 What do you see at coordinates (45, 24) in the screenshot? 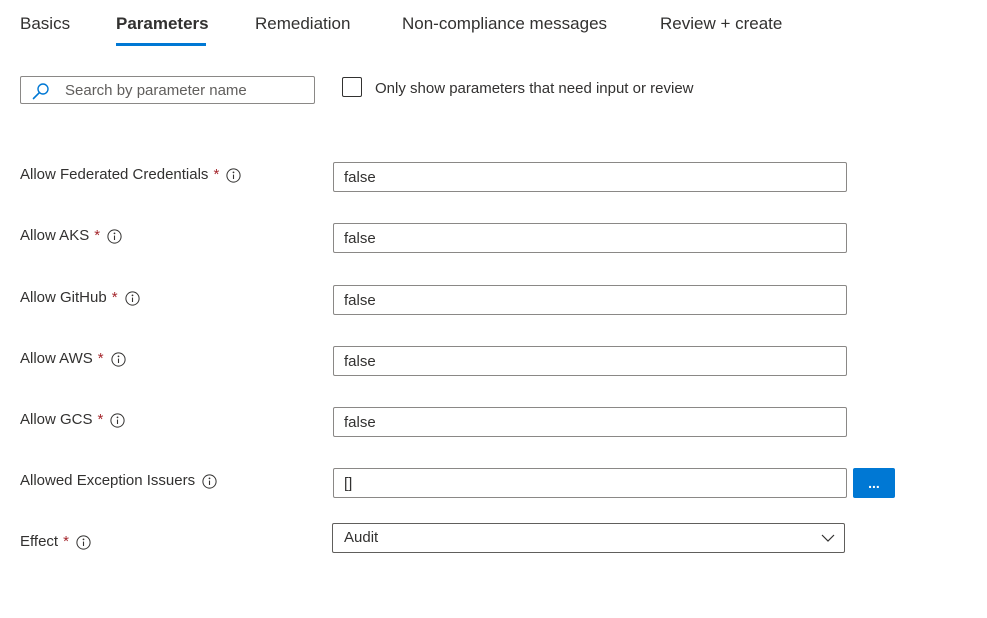
I see `tab-basics: Basics` at bounding box center [45, 24].